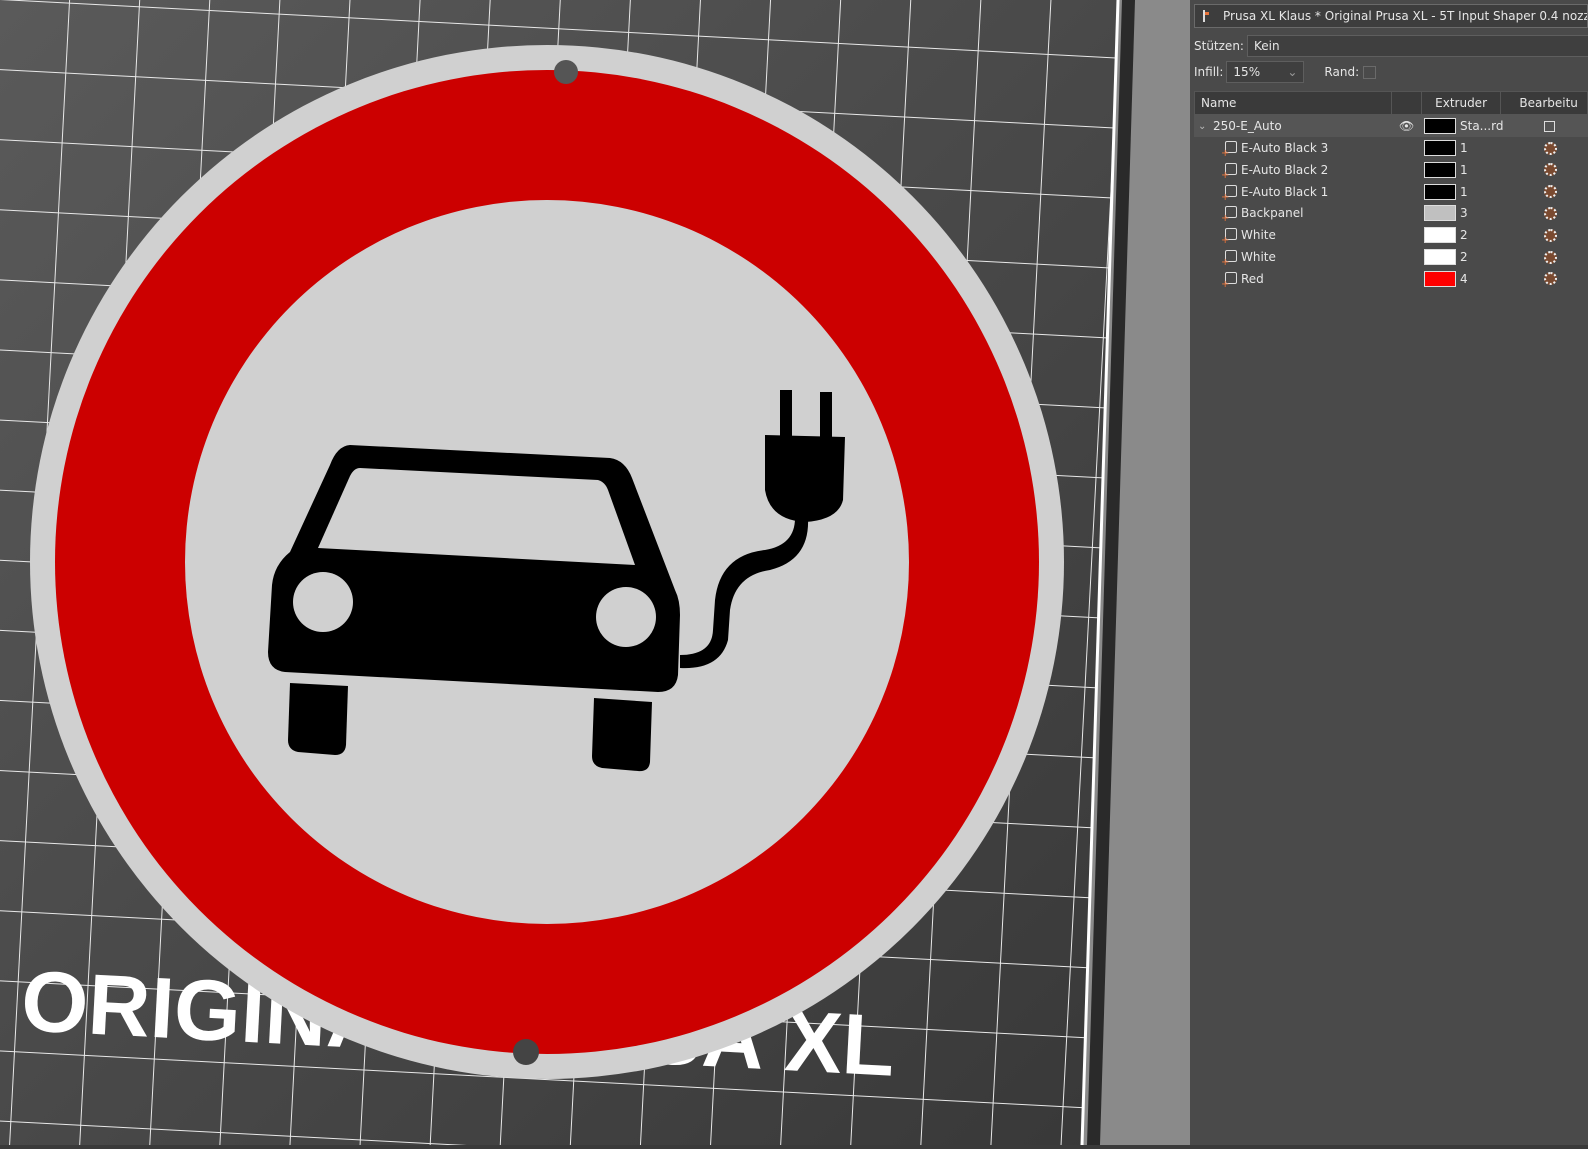  Describe the element at coordinates (1266, 46) in the screenshot. I see `supports-value: Kein` at that location.